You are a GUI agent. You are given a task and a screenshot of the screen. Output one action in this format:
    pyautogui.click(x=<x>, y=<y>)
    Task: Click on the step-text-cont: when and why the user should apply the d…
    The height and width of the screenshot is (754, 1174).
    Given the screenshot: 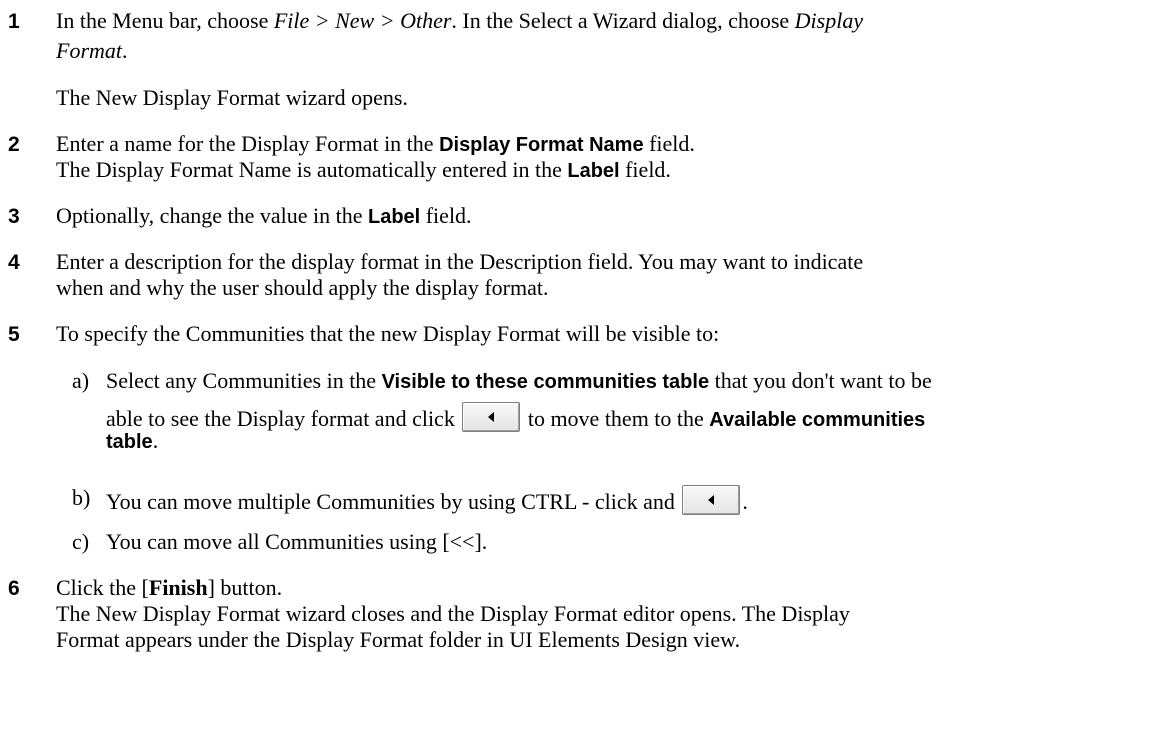 What is the action you would take?
    pyautogui.click(x=302, y=287)
    